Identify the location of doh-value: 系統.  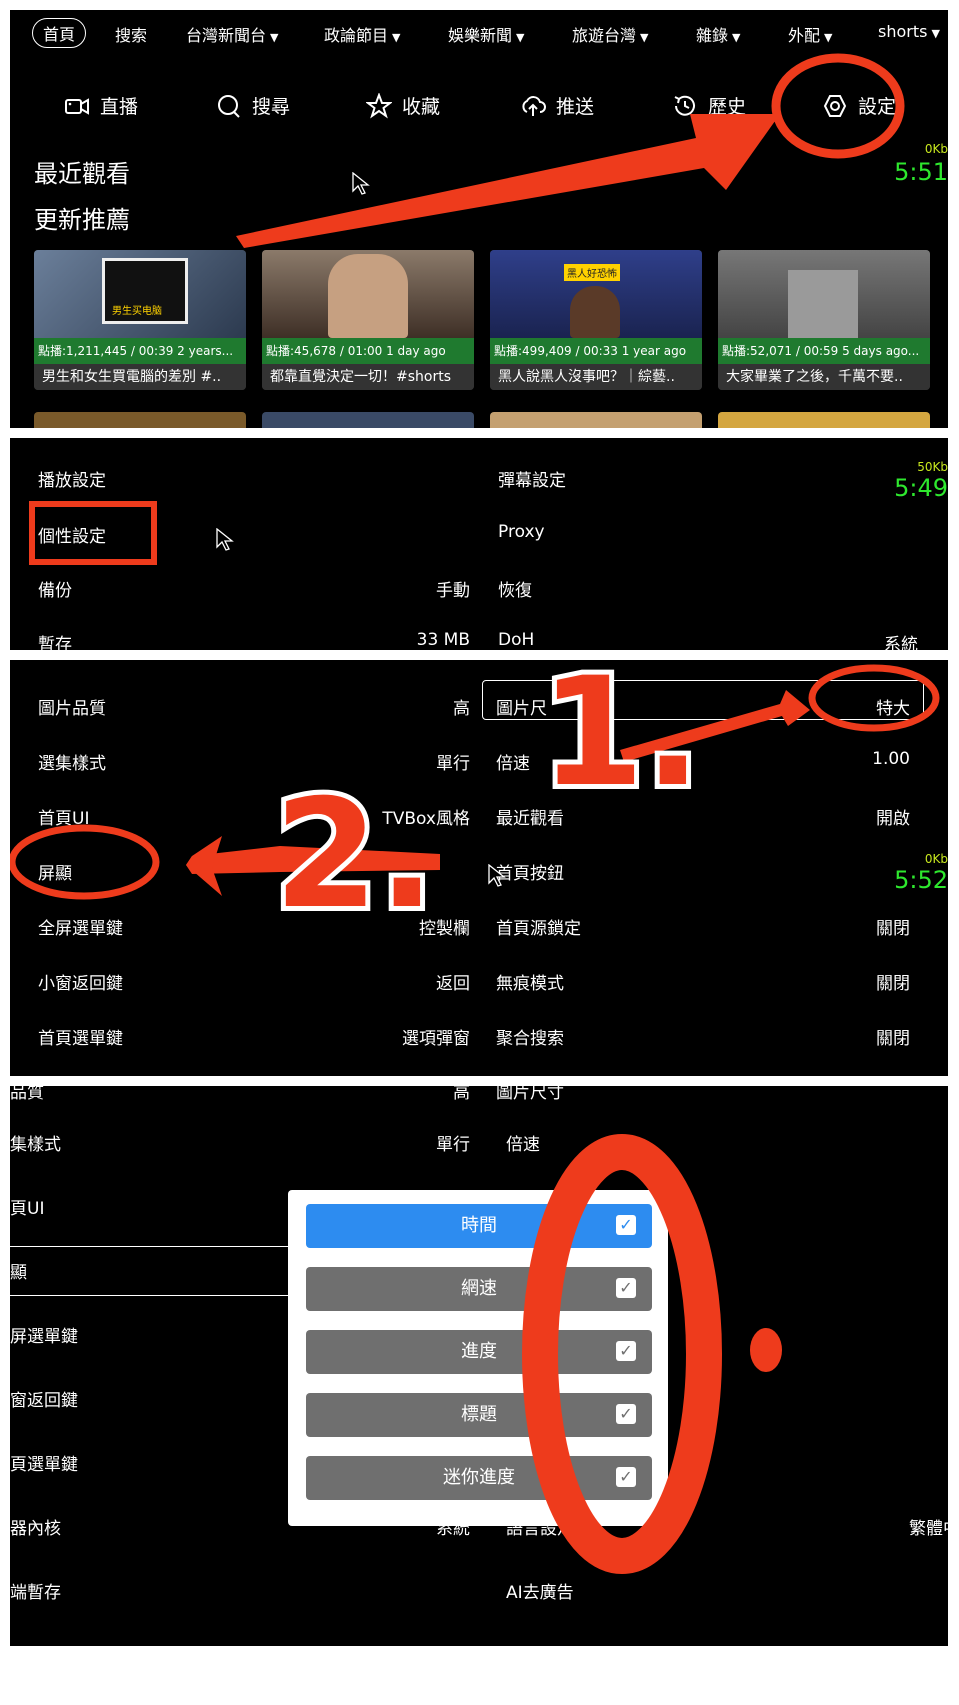
(901, 642).